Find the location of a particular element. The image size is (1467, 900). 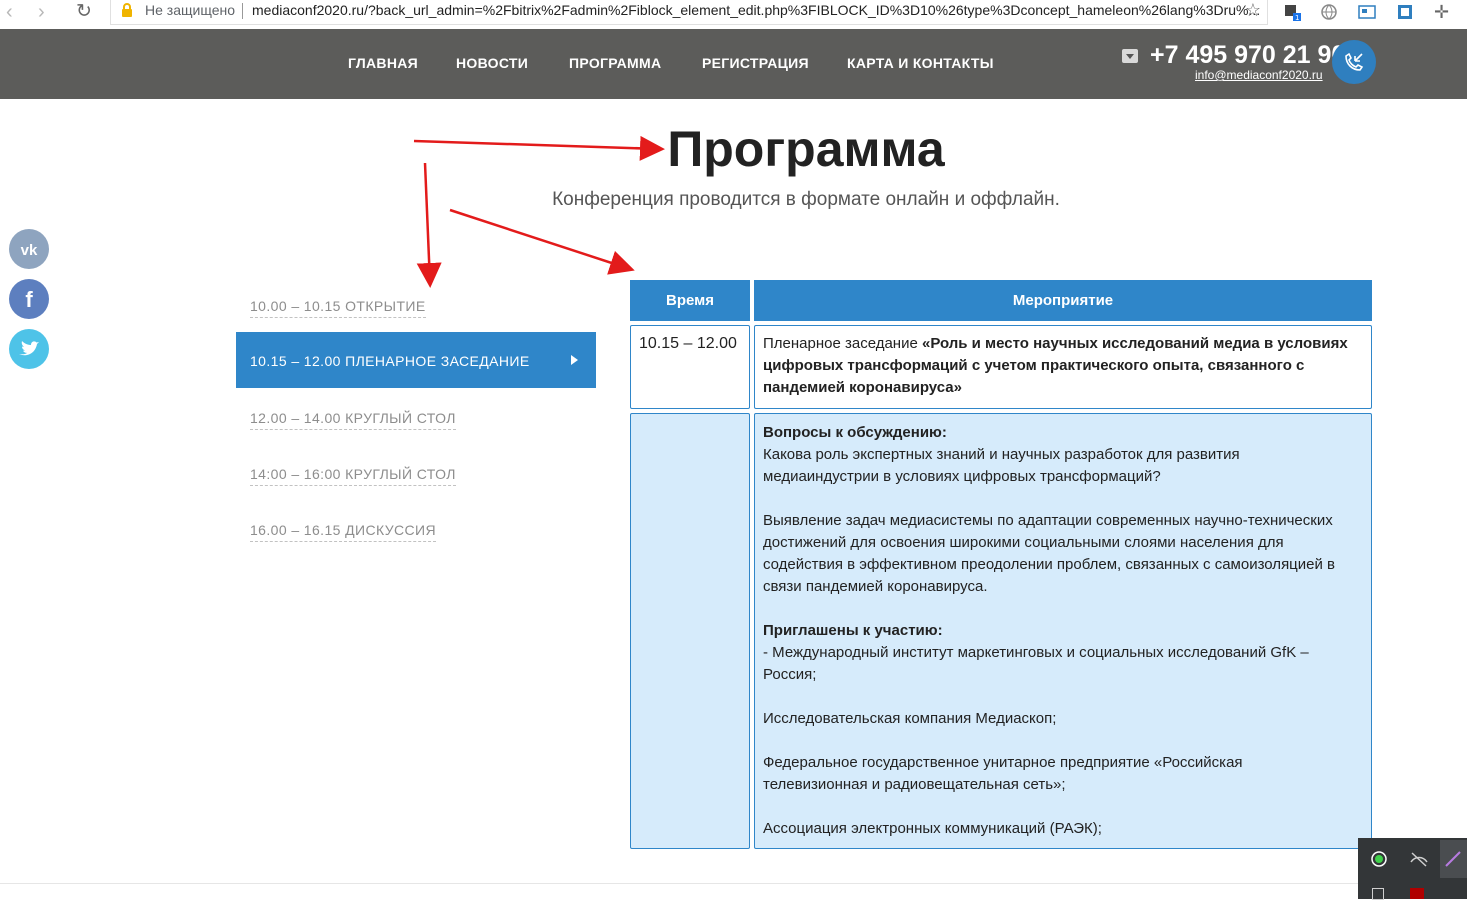

pen-tool-button is located at coordinates (1453, 859).